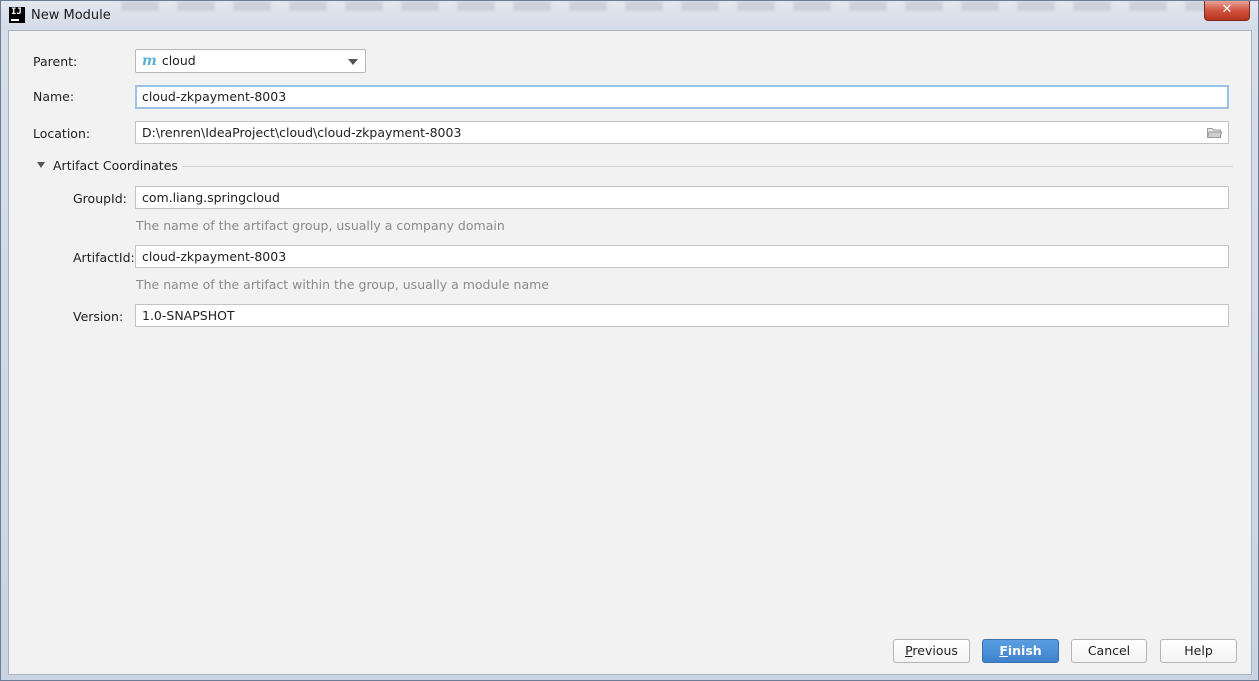 The image size is (1259, 681). Describe the element at coordinates (1214, 132) in the screenshot. I see `folder-icon` at that location.